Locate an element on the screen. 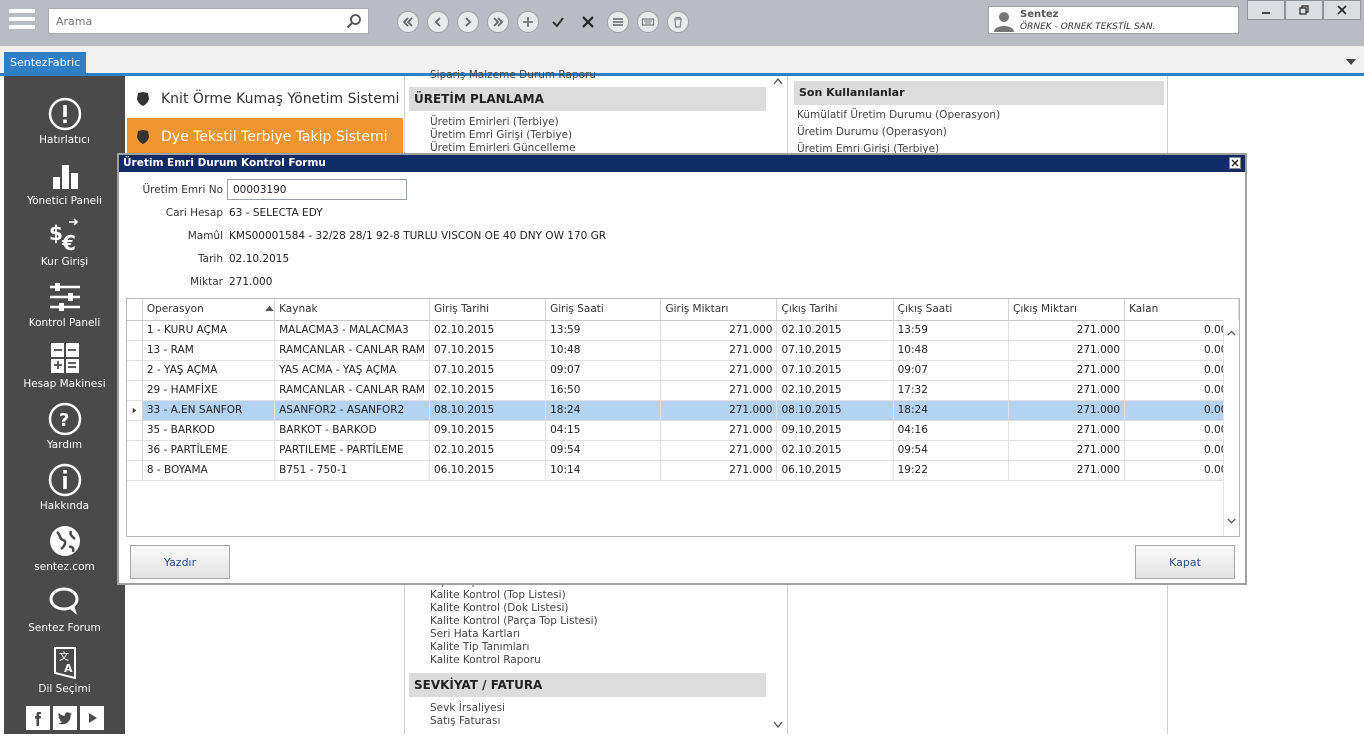 This screenshot has height=740, width=1364. minimize-button is located at coordinates (1266, 10).